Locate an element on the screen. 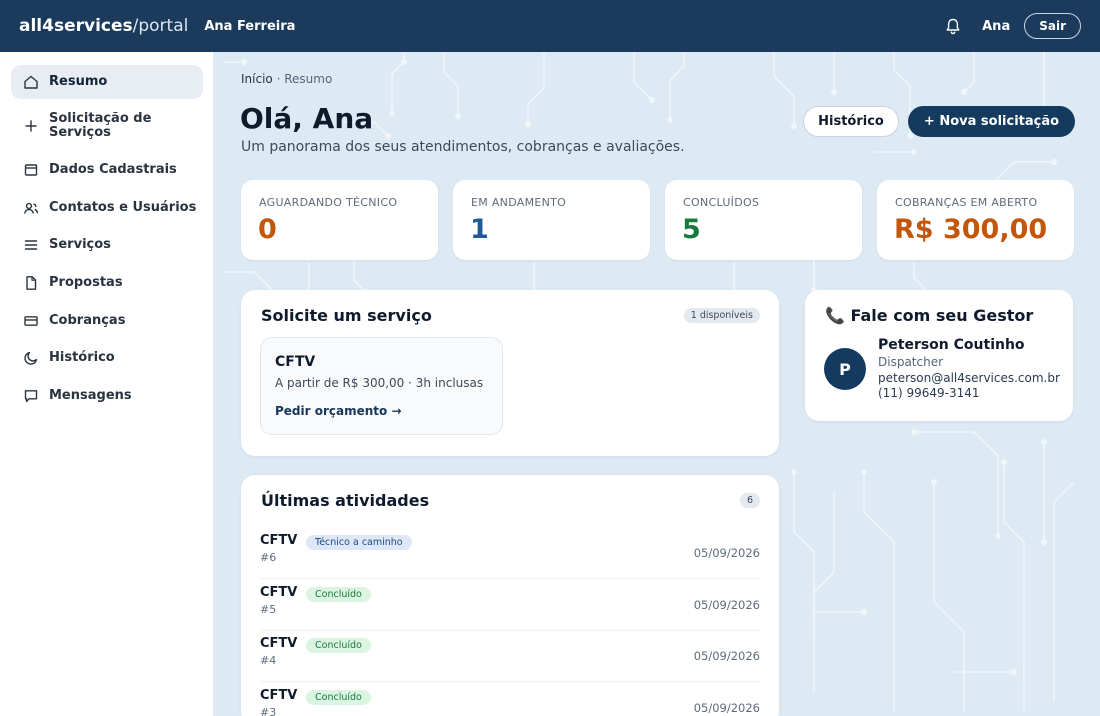 Image resolution: width=1100 pixels, height=716 pixels. sidebar-item-propostas: Propostas is located at coordinates (107, 283).